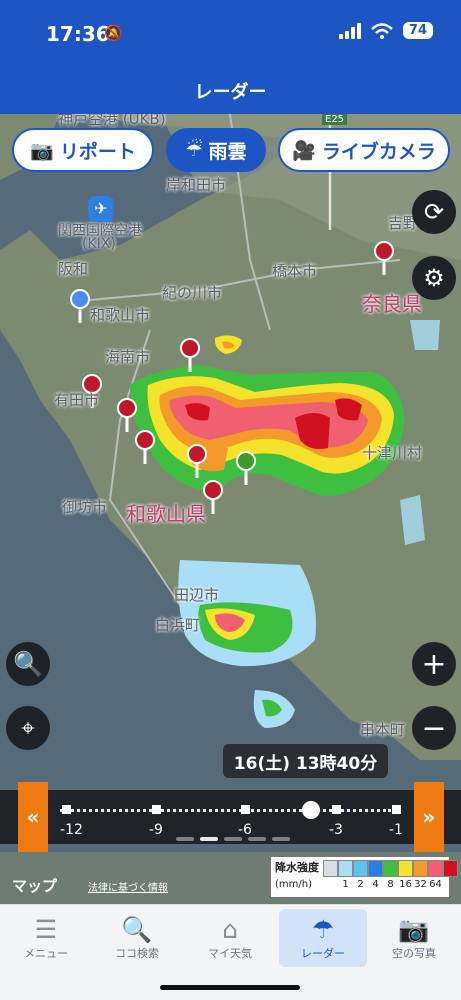 The image size is (461, 1000). Describe the element at coordinates (78, 34) in the screenshot. I see `status-time: 17:36` at that location.